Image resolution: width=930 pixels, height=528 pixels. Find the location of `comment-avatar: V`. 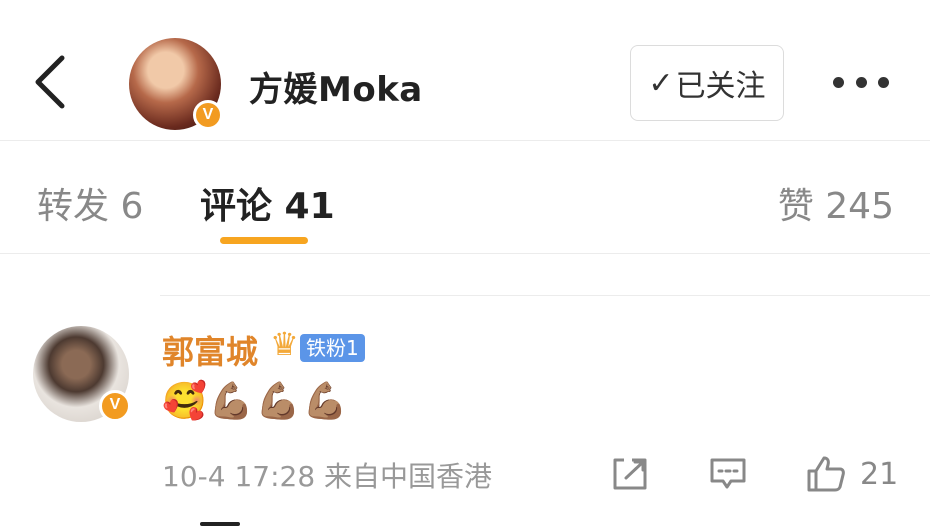

comment-avatar: V is located at coordinates (82, 374).